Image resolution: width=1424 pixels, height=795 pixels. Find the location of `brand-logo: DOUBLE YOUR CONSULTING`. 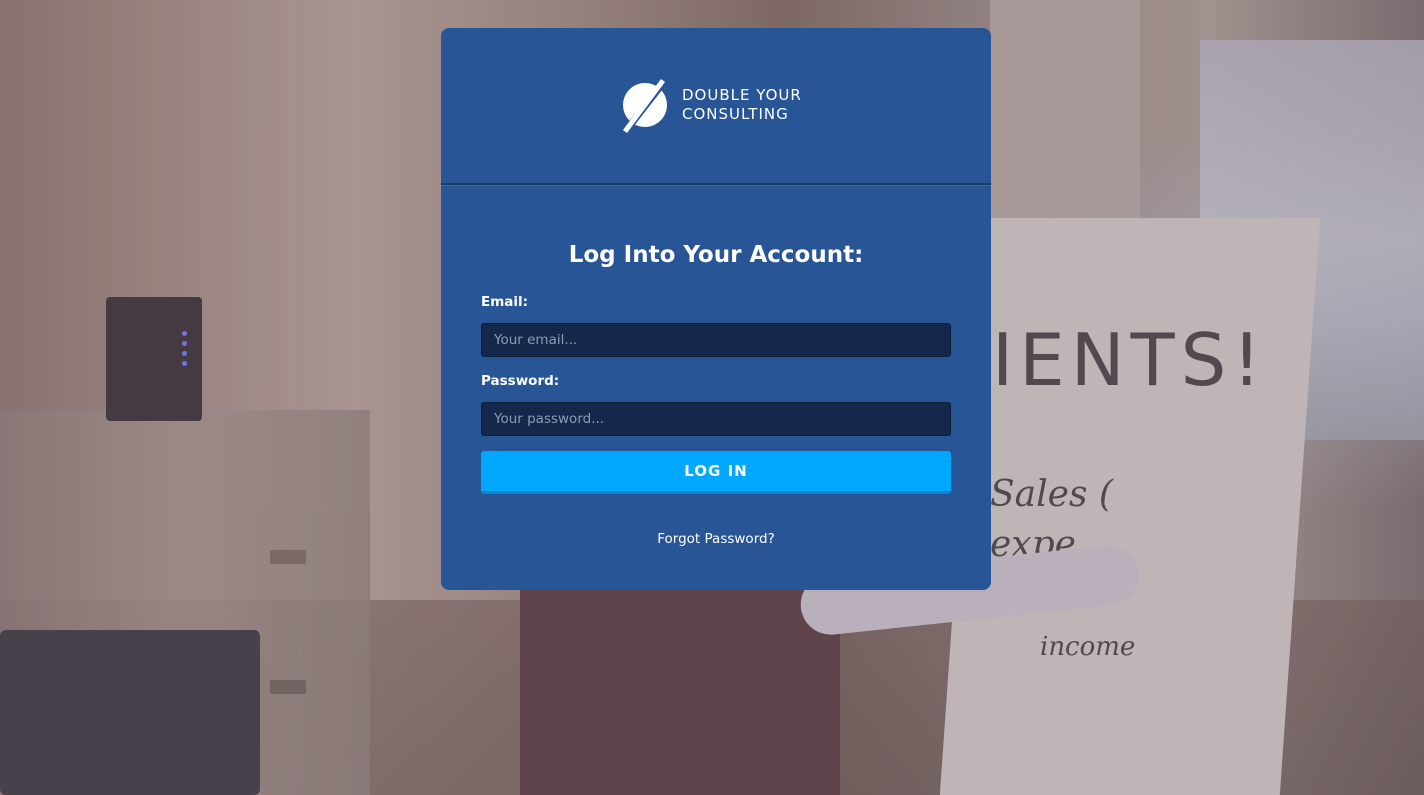

brand-logo: DOUBLE YOUR CONSULTING is located at coordinates (711, 105).